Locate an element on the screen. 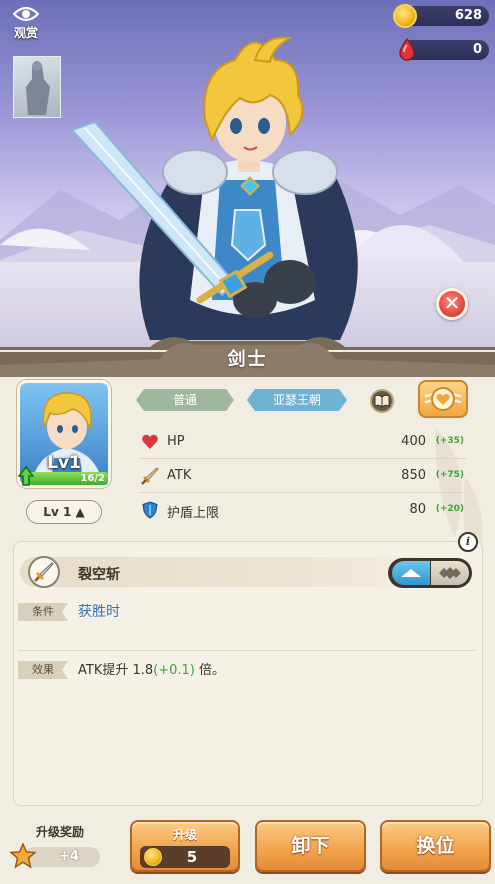 The height and width of the screenshot is (884, 495). hero-name: 剑士 is located at coordinates (247, 359).